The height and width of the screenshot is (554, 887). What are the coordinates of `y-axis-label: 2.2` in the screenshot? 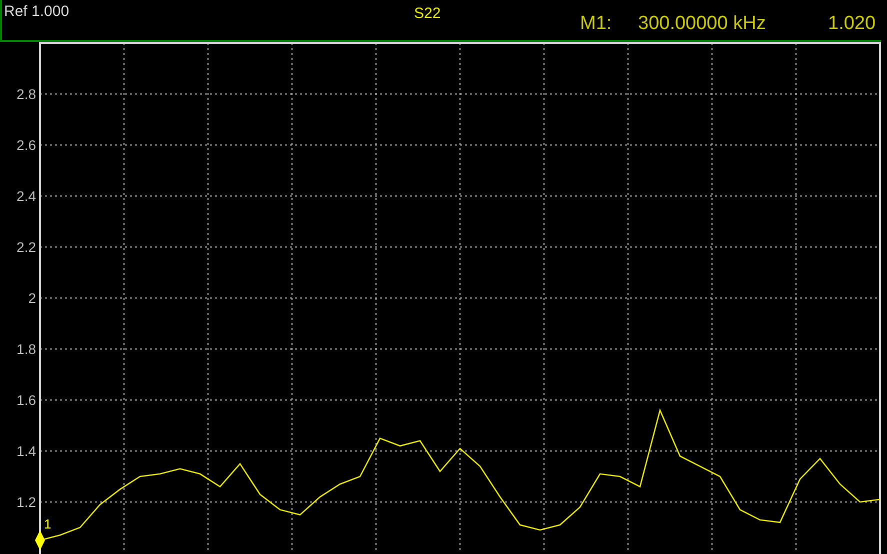 It's located at (26, 247).